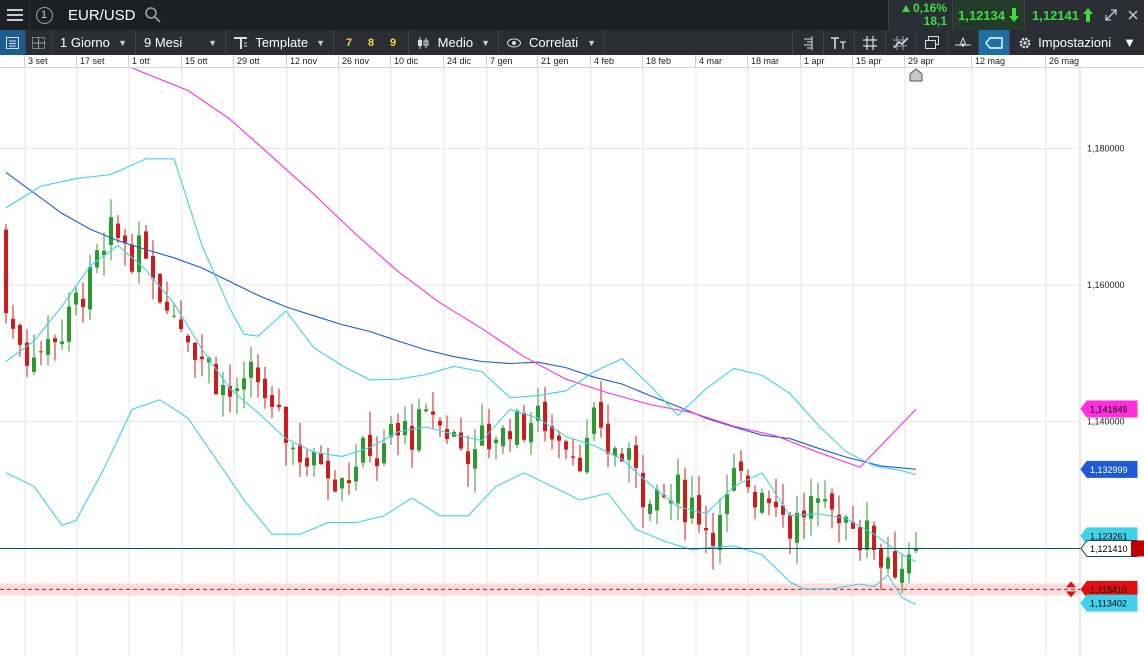  Describe the element at coordinates (1062, 15) in the screenshot. I see `buy-price-button: 1,12141` at that location.